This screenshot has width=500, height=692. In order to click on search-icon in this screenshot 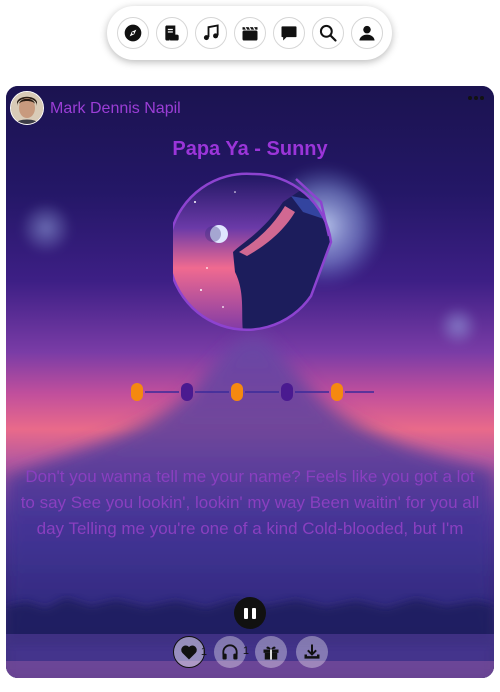, I will do `click(328, 33)`.